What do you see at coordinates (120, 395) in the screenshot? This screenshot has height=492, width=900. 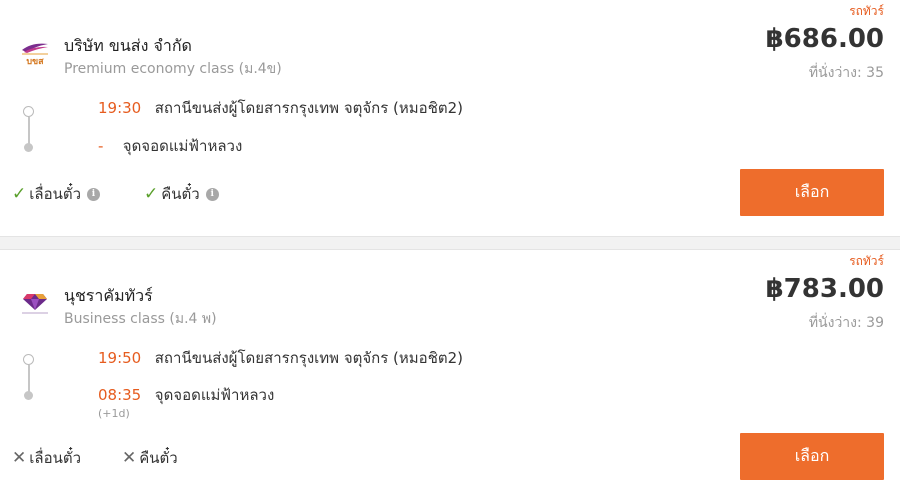 I see `arrival-time: 08:35` at bounding box center [120, 395].